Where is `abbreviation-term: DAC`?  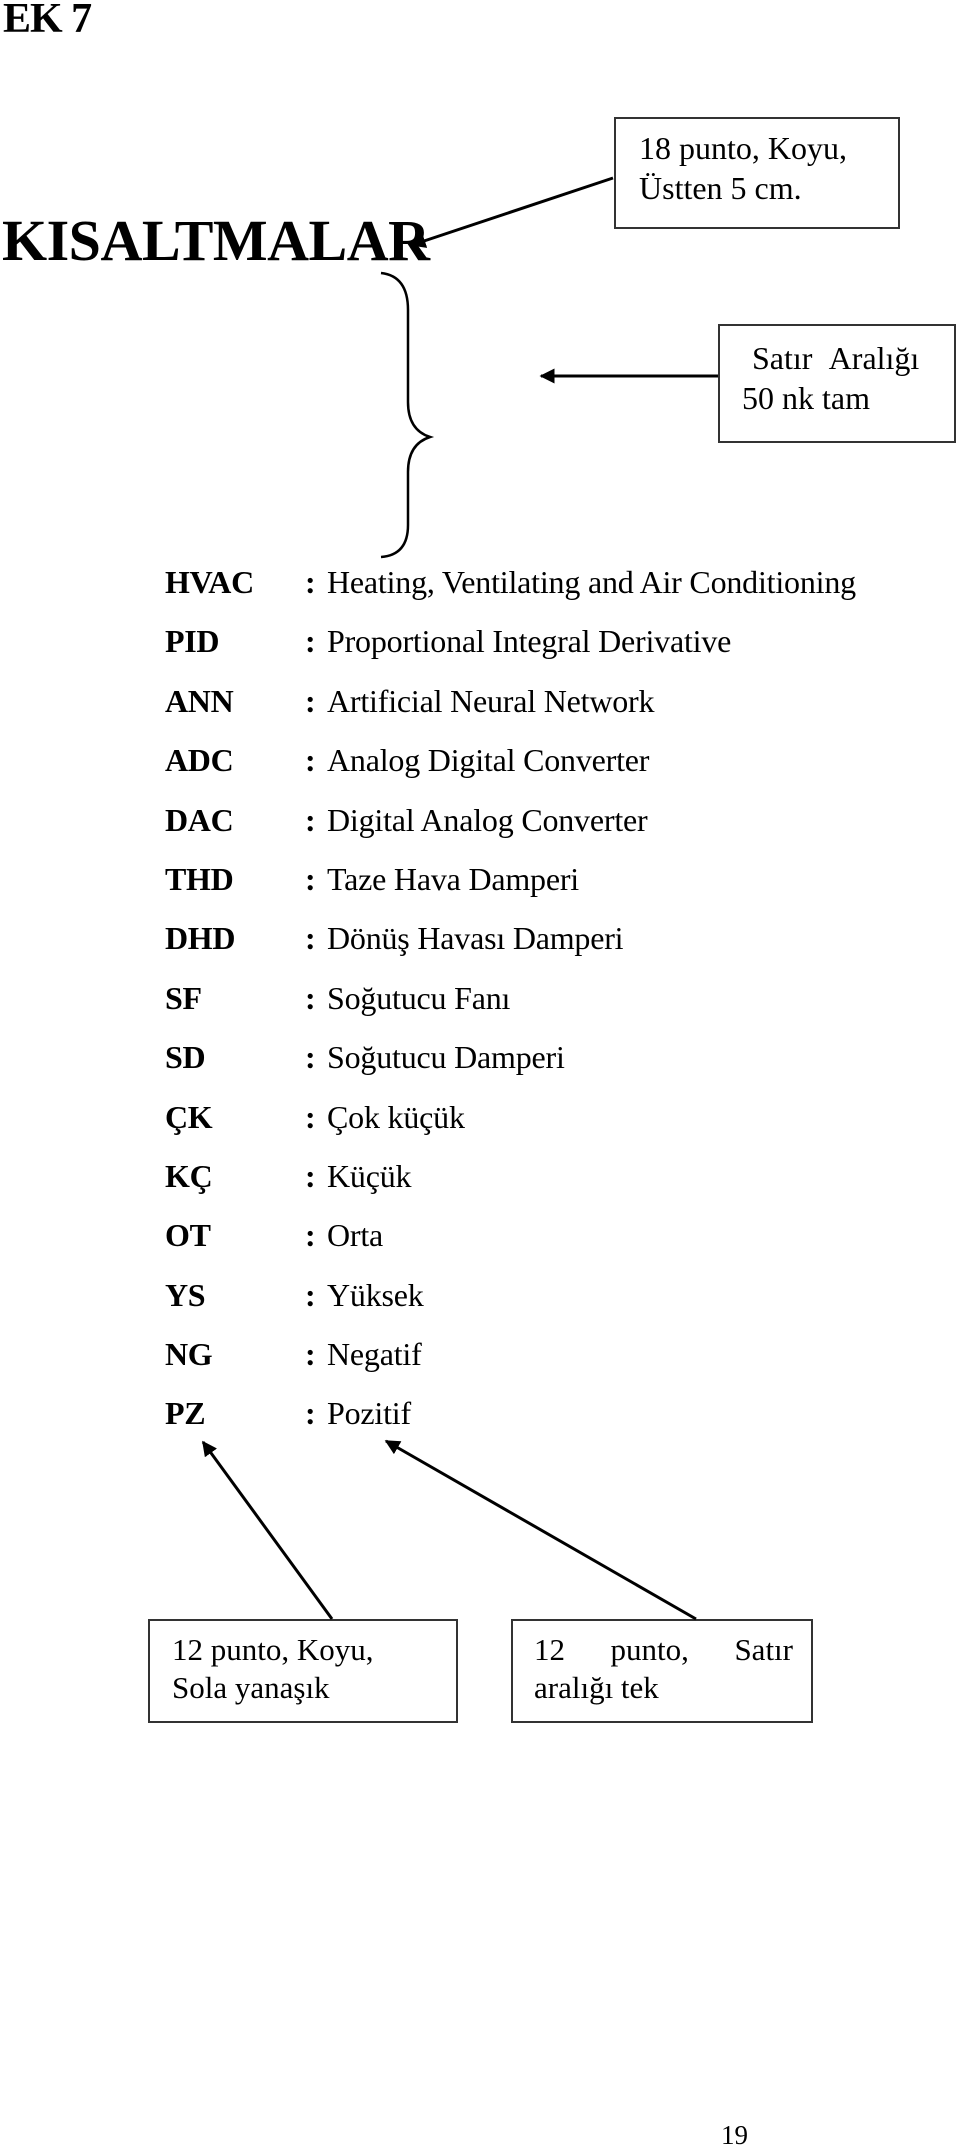 abbreviation-term: DAC is located at coordinates (199, 819).